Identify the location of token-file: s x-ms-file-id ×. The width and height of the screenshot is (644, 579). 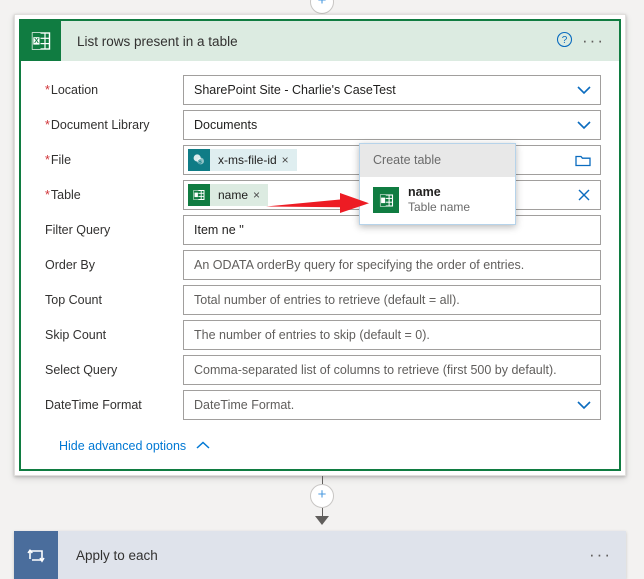
(242, 160).